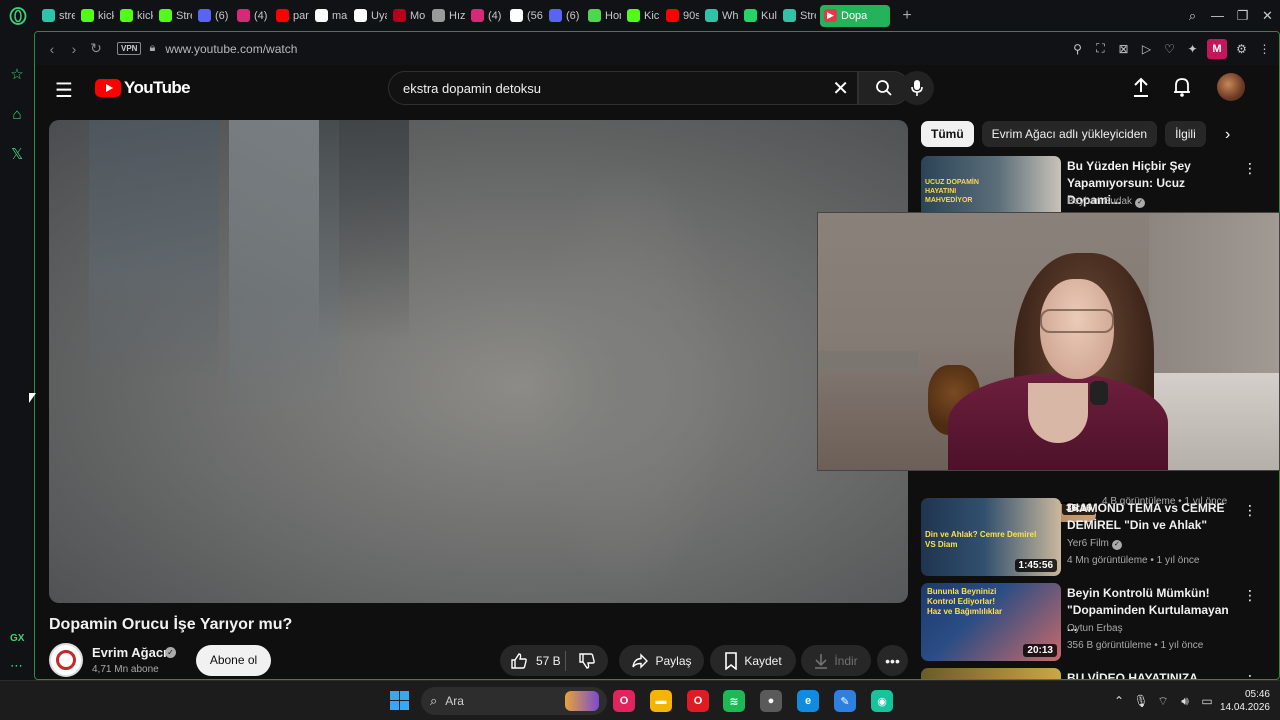 This screenshot has width=1280, height=720. What do you see at coordinates (1207, 701) in the screenshot?
I see `battery-icon: ▭` at bounding box center [1207, 701].